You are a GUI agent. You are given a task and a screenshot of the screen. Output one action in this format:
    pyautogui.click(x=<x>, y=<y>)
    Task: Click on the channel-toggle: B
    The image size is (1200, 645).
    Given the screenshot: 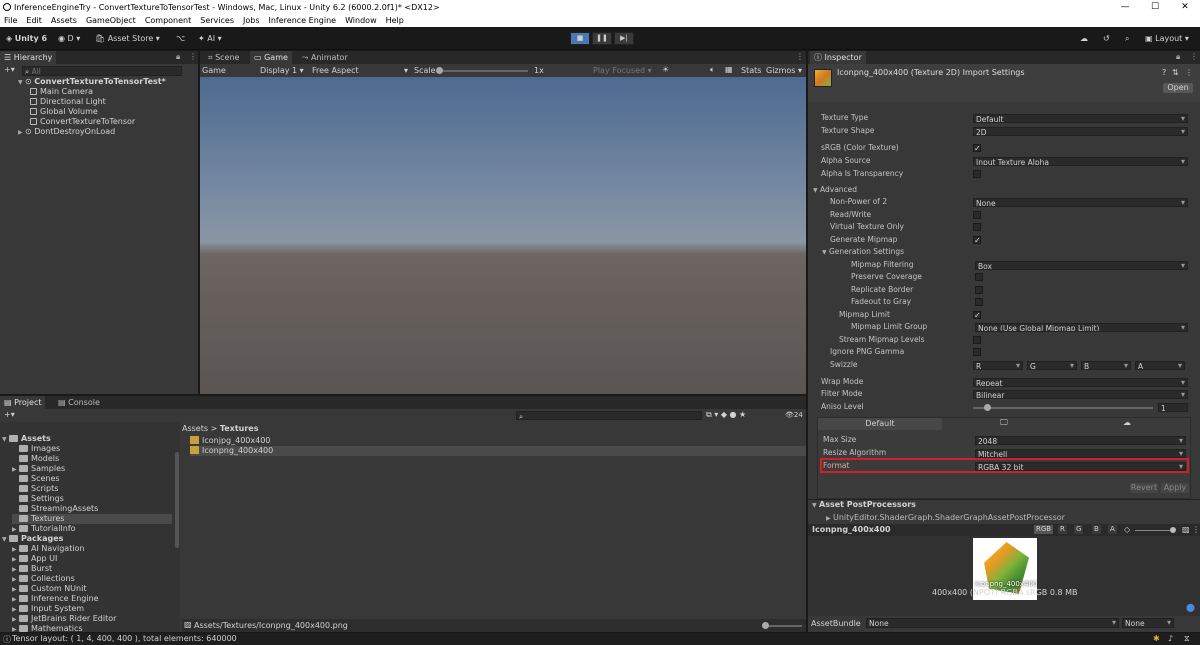 What is the action you would take?
    pyautogui.click(x=1096, y=529)
    